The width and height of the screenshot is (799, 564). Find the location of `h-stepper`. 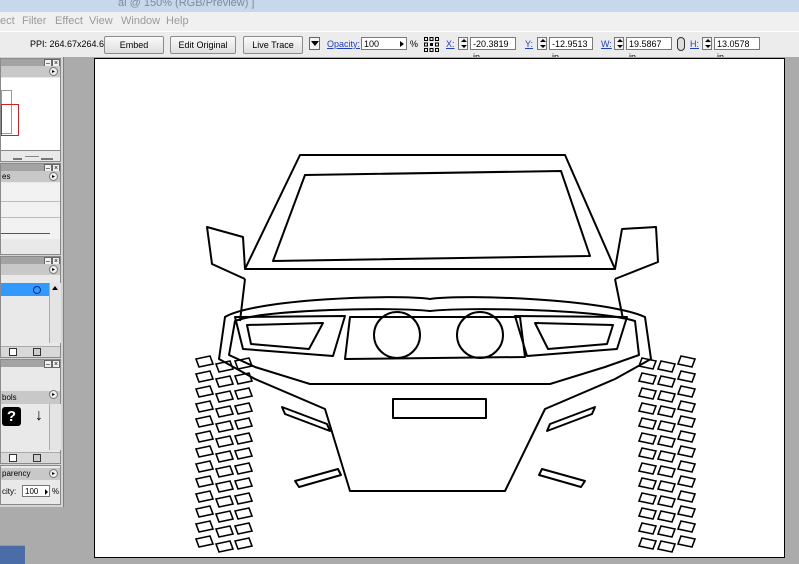

h-stepper is located at coordinates (707, 43).